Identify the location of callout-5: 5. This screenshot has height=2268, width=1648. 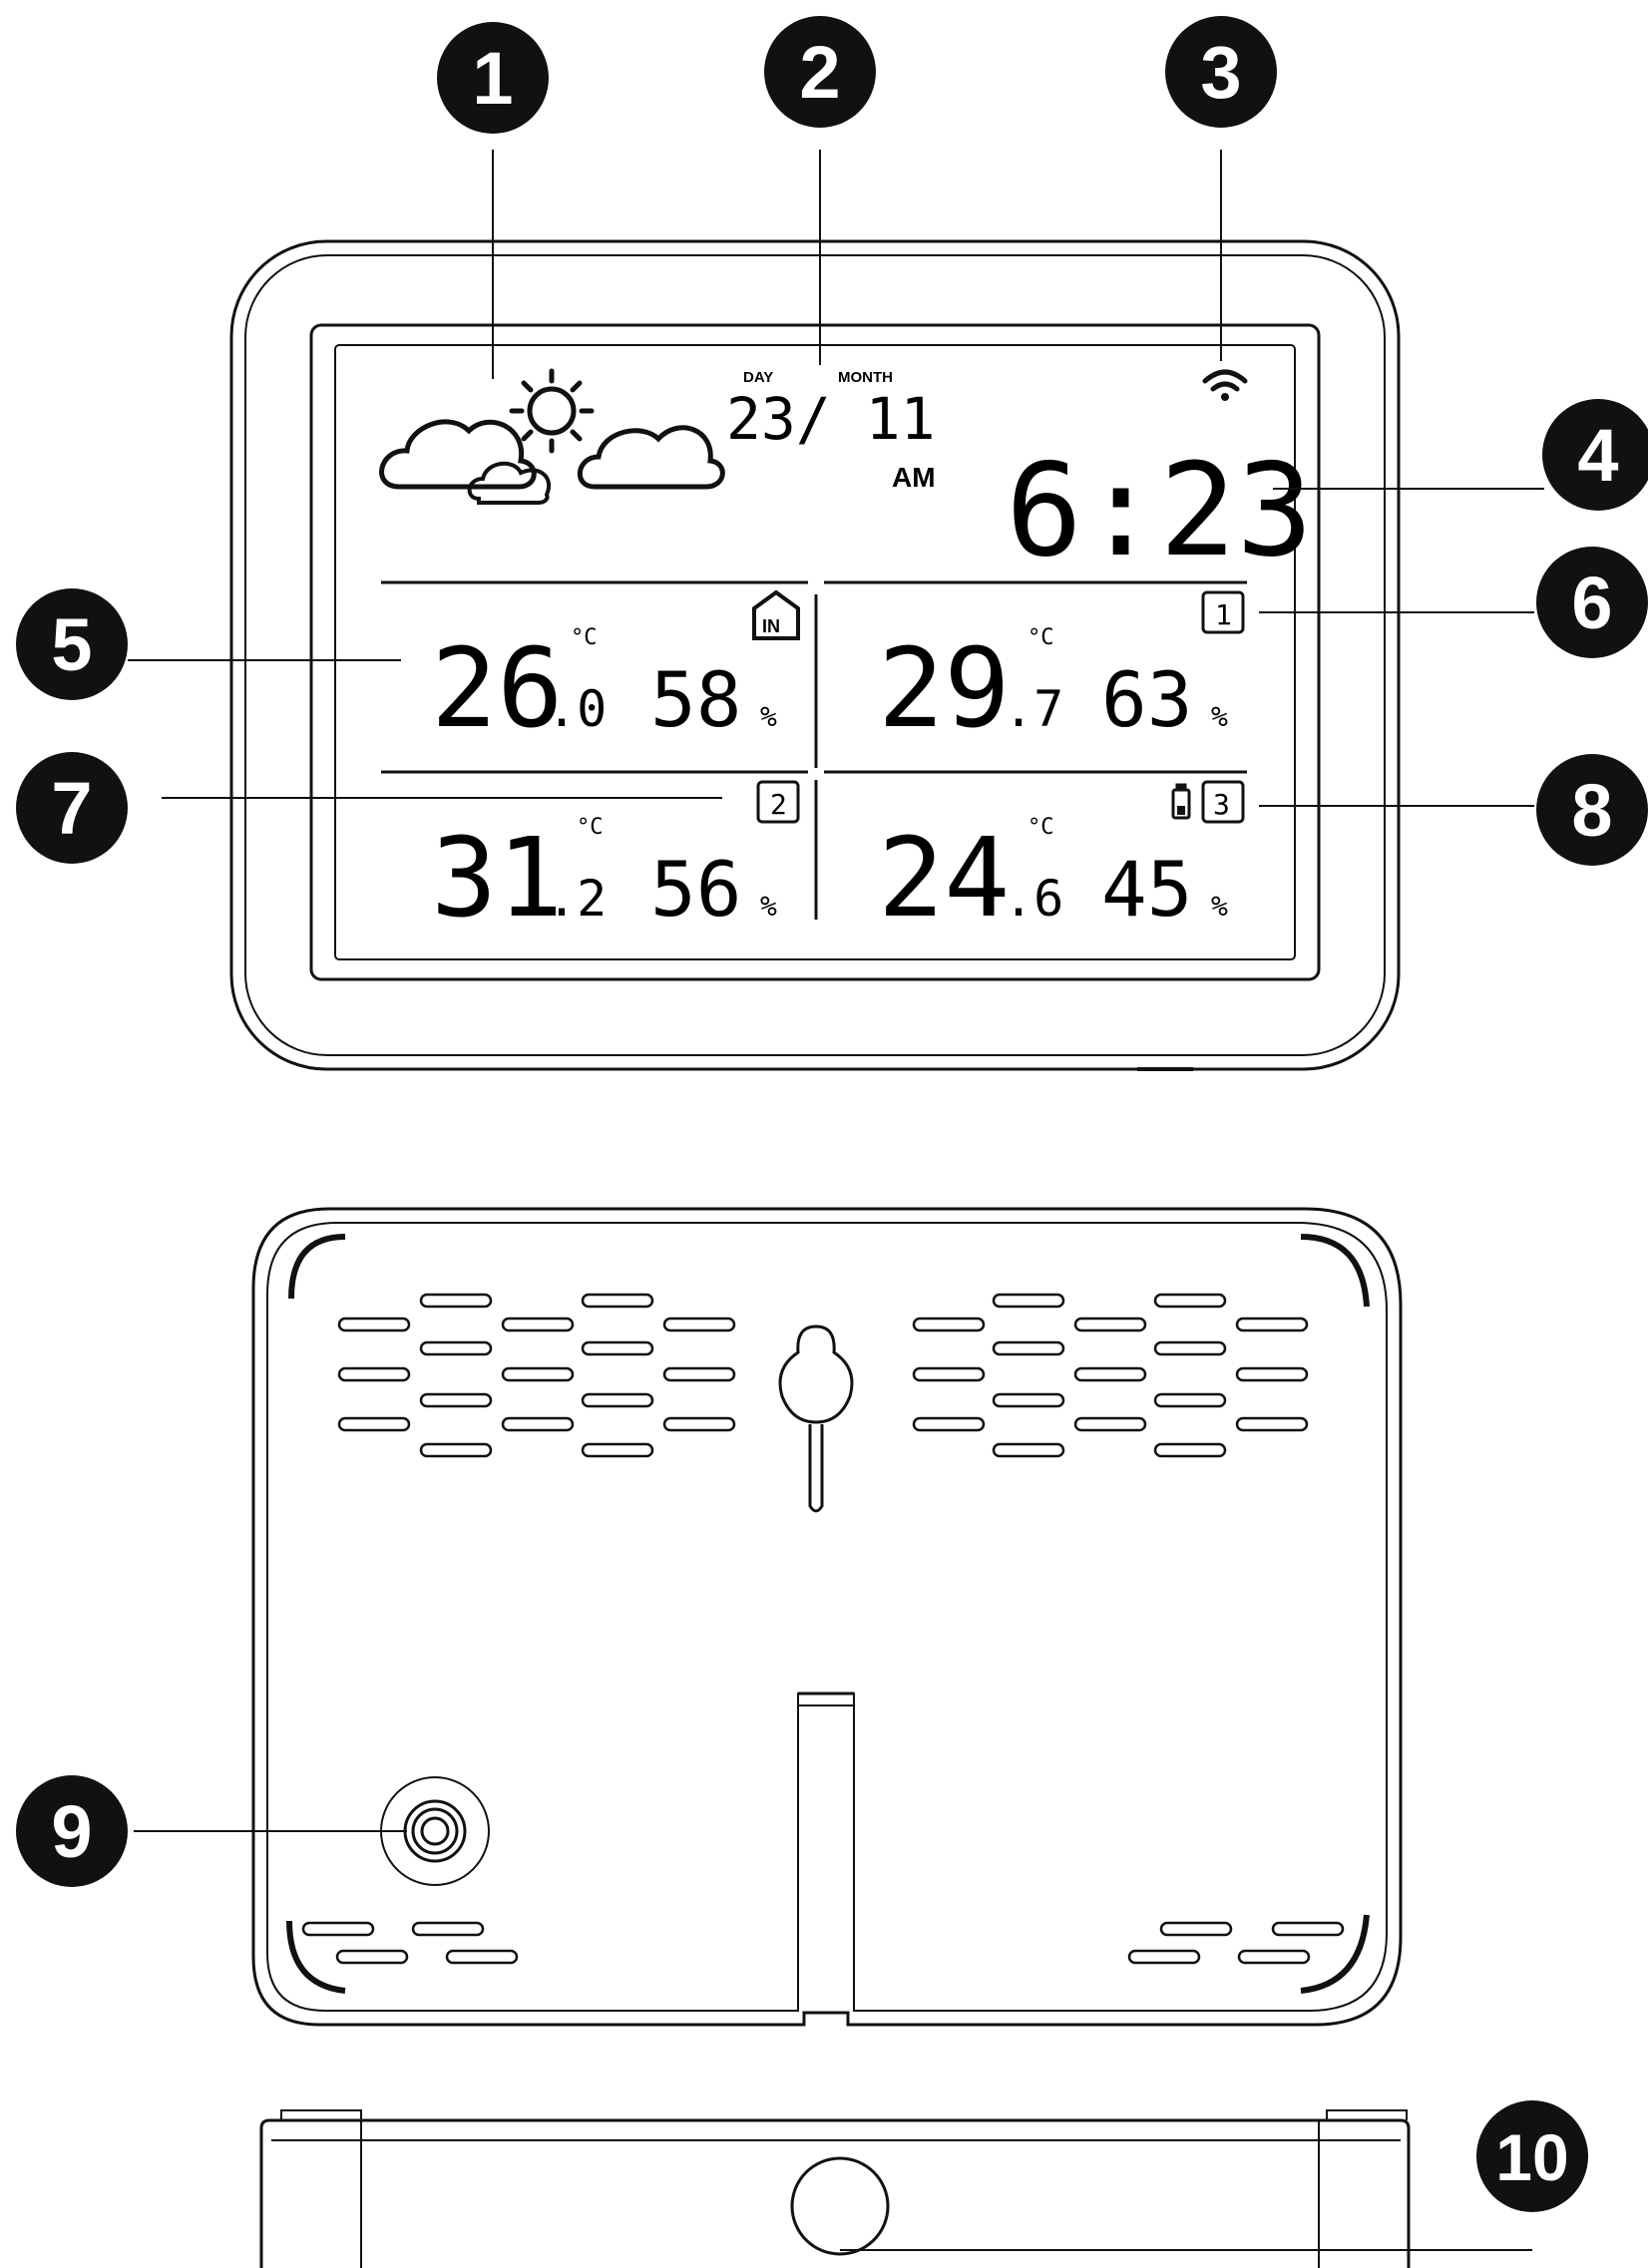
(72, 644).